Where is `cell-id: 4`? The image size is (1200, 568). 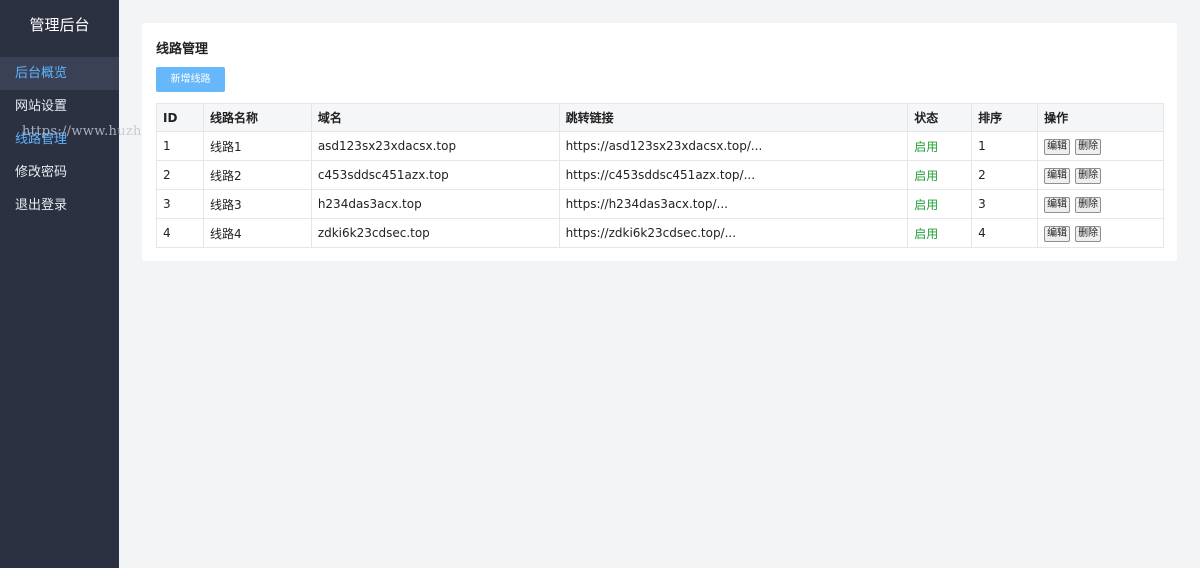
cell-id: 4 is located at coordinates (180, 233).